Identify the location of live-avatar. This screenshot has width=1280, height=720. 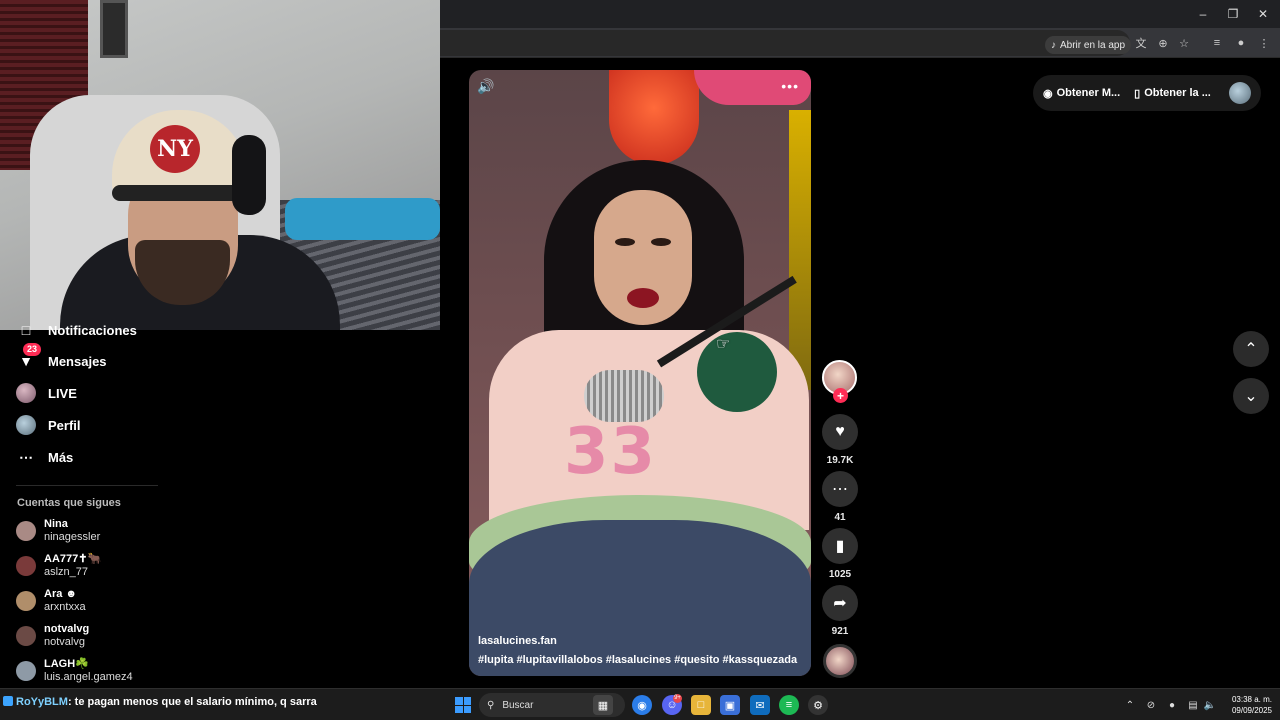
(26, 393).